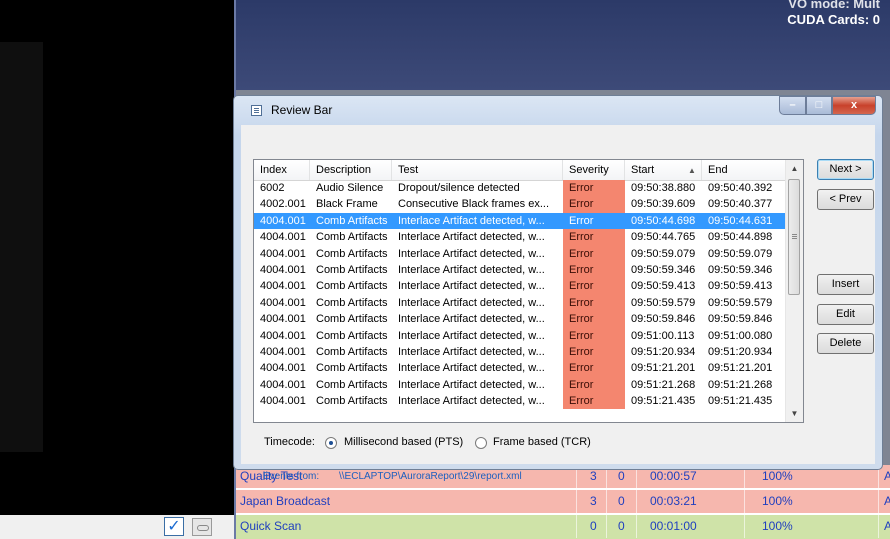  I want to click on cell-start: 09:50:38.880, so click(663, 188).